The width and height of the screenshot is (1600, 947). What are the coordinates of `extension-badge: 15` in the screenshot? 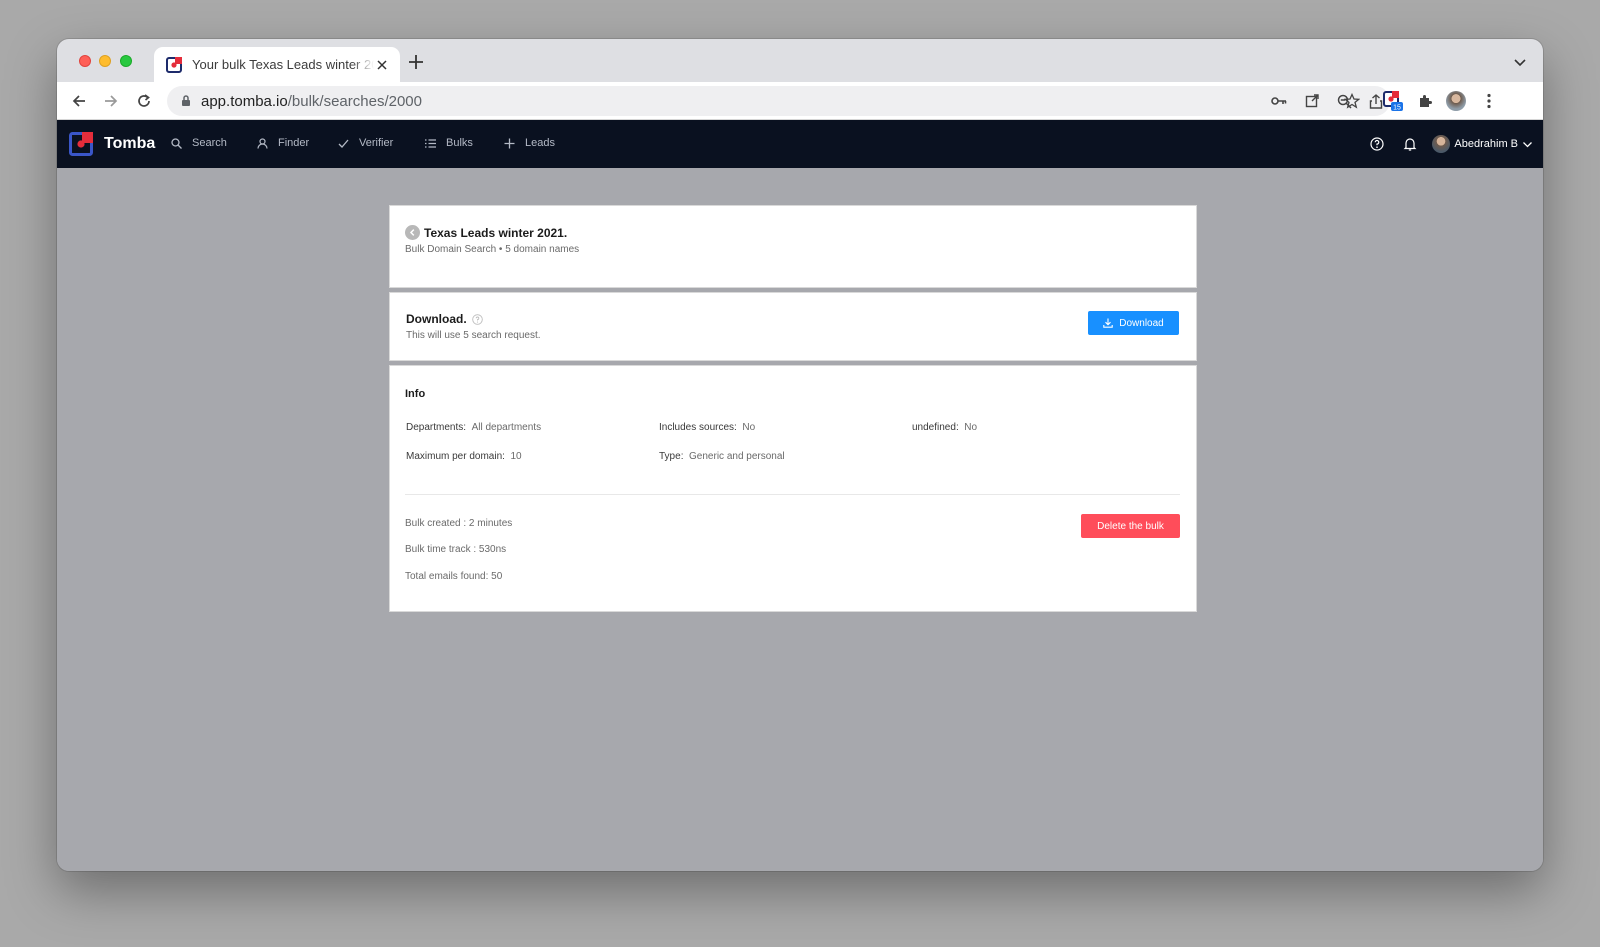 It's located at (1397, 108).